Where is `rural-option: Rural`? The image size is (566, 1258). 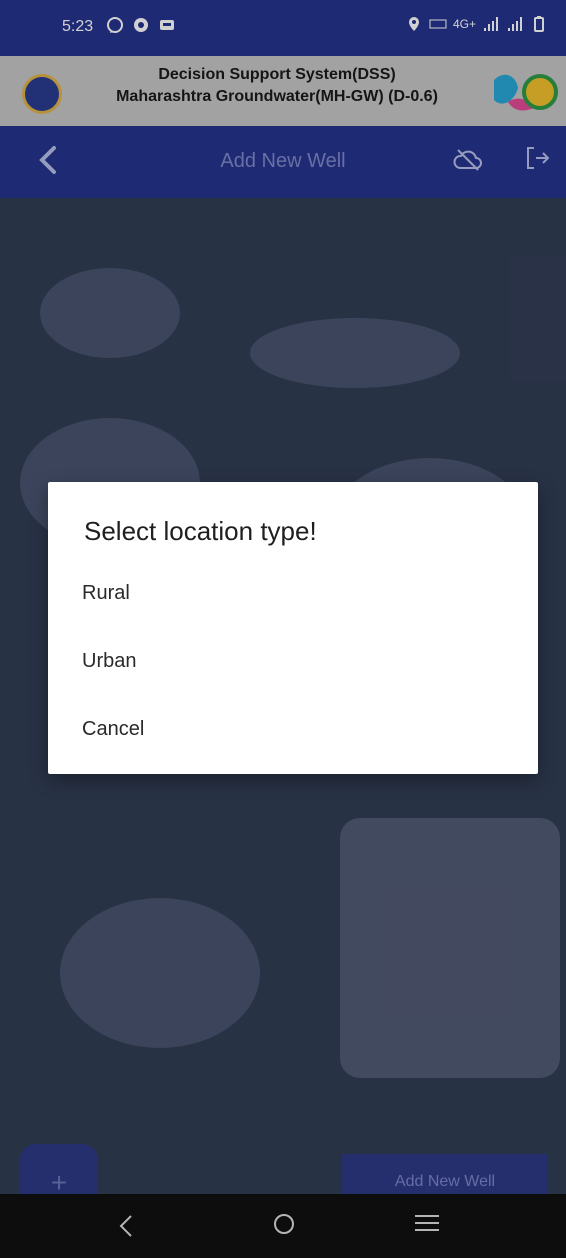 rural-option: Rural is located at coordinates (106, 593).